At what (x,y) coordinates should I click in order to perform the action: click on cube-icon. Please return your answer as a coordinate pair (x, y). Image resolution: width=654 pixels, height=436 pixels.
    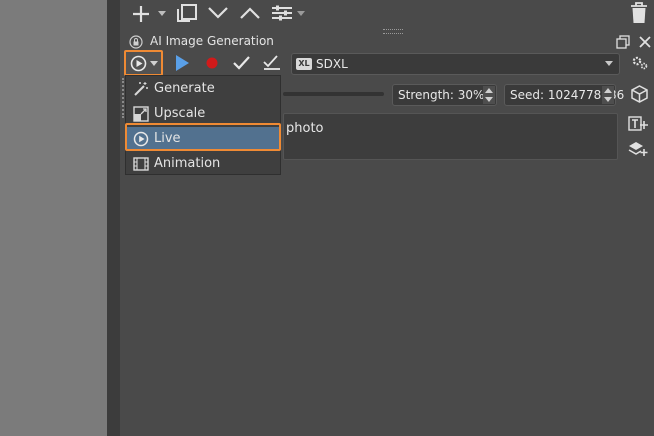
    Looking at the image, I should click on (639, 94).